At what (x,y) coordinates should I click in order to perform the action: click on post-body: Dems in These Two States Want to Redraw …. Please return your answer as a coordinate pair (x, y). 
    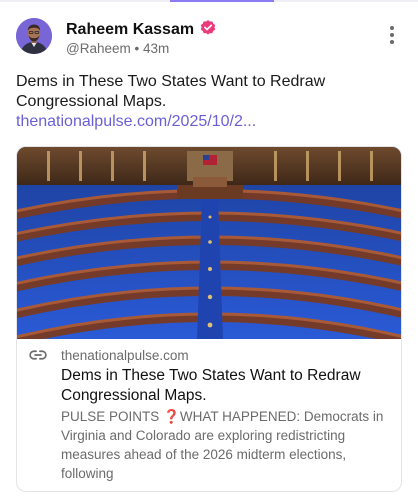
    Looking at the image, I should click on (181, 102).